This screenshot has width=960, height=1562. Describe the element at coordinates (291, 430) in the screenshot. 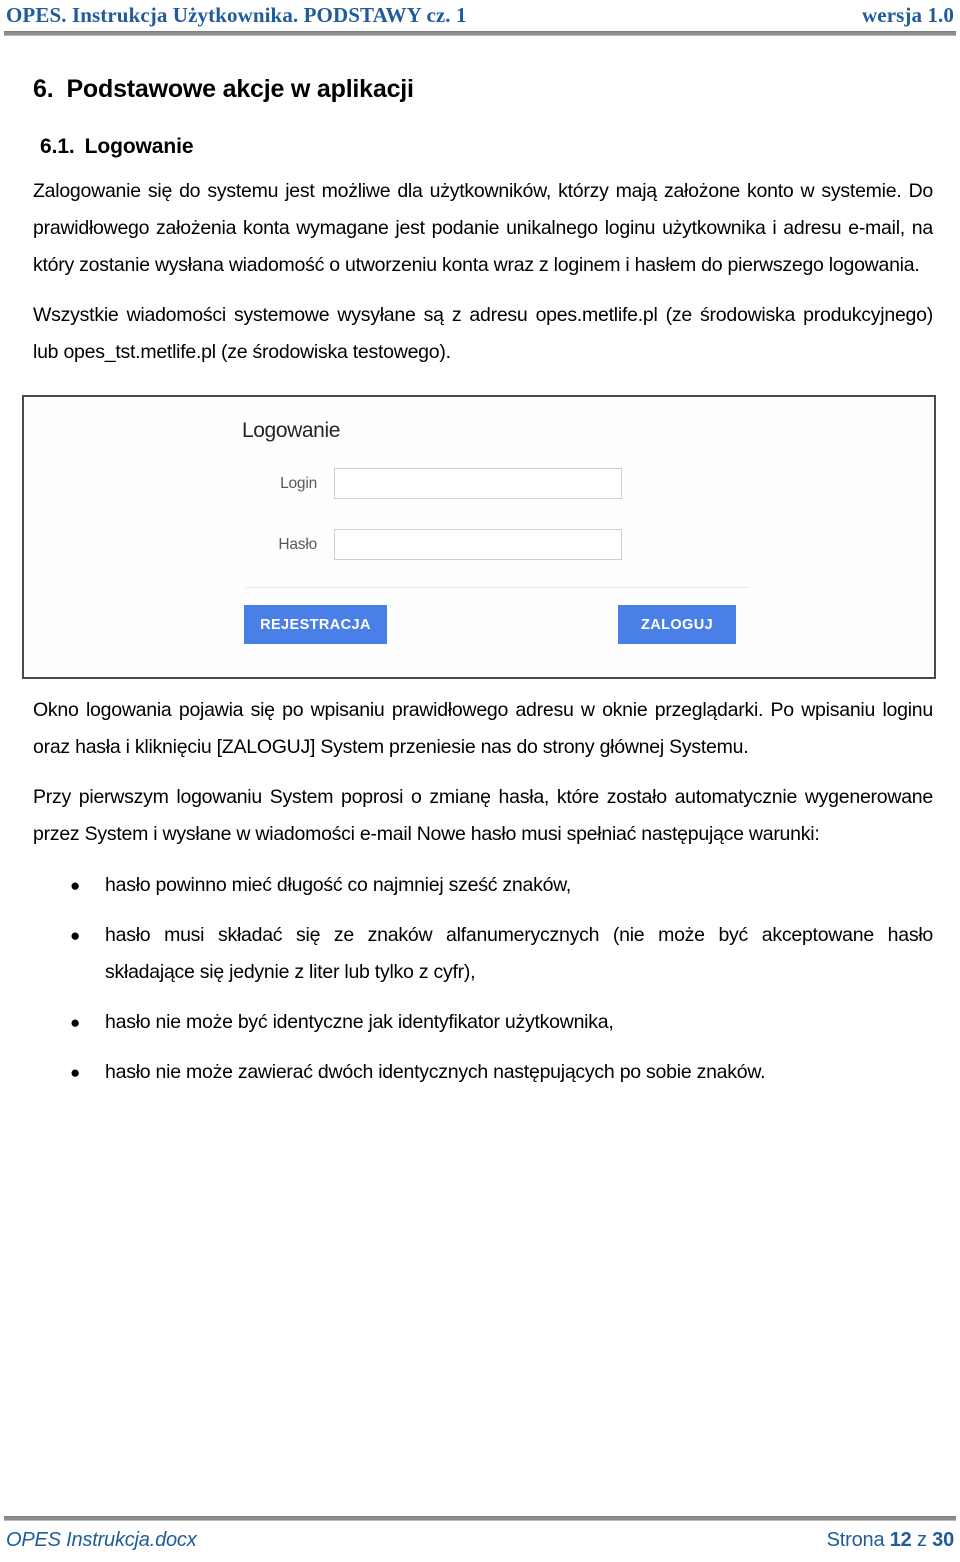

I see `login-form-title: Logowanie` at that location.